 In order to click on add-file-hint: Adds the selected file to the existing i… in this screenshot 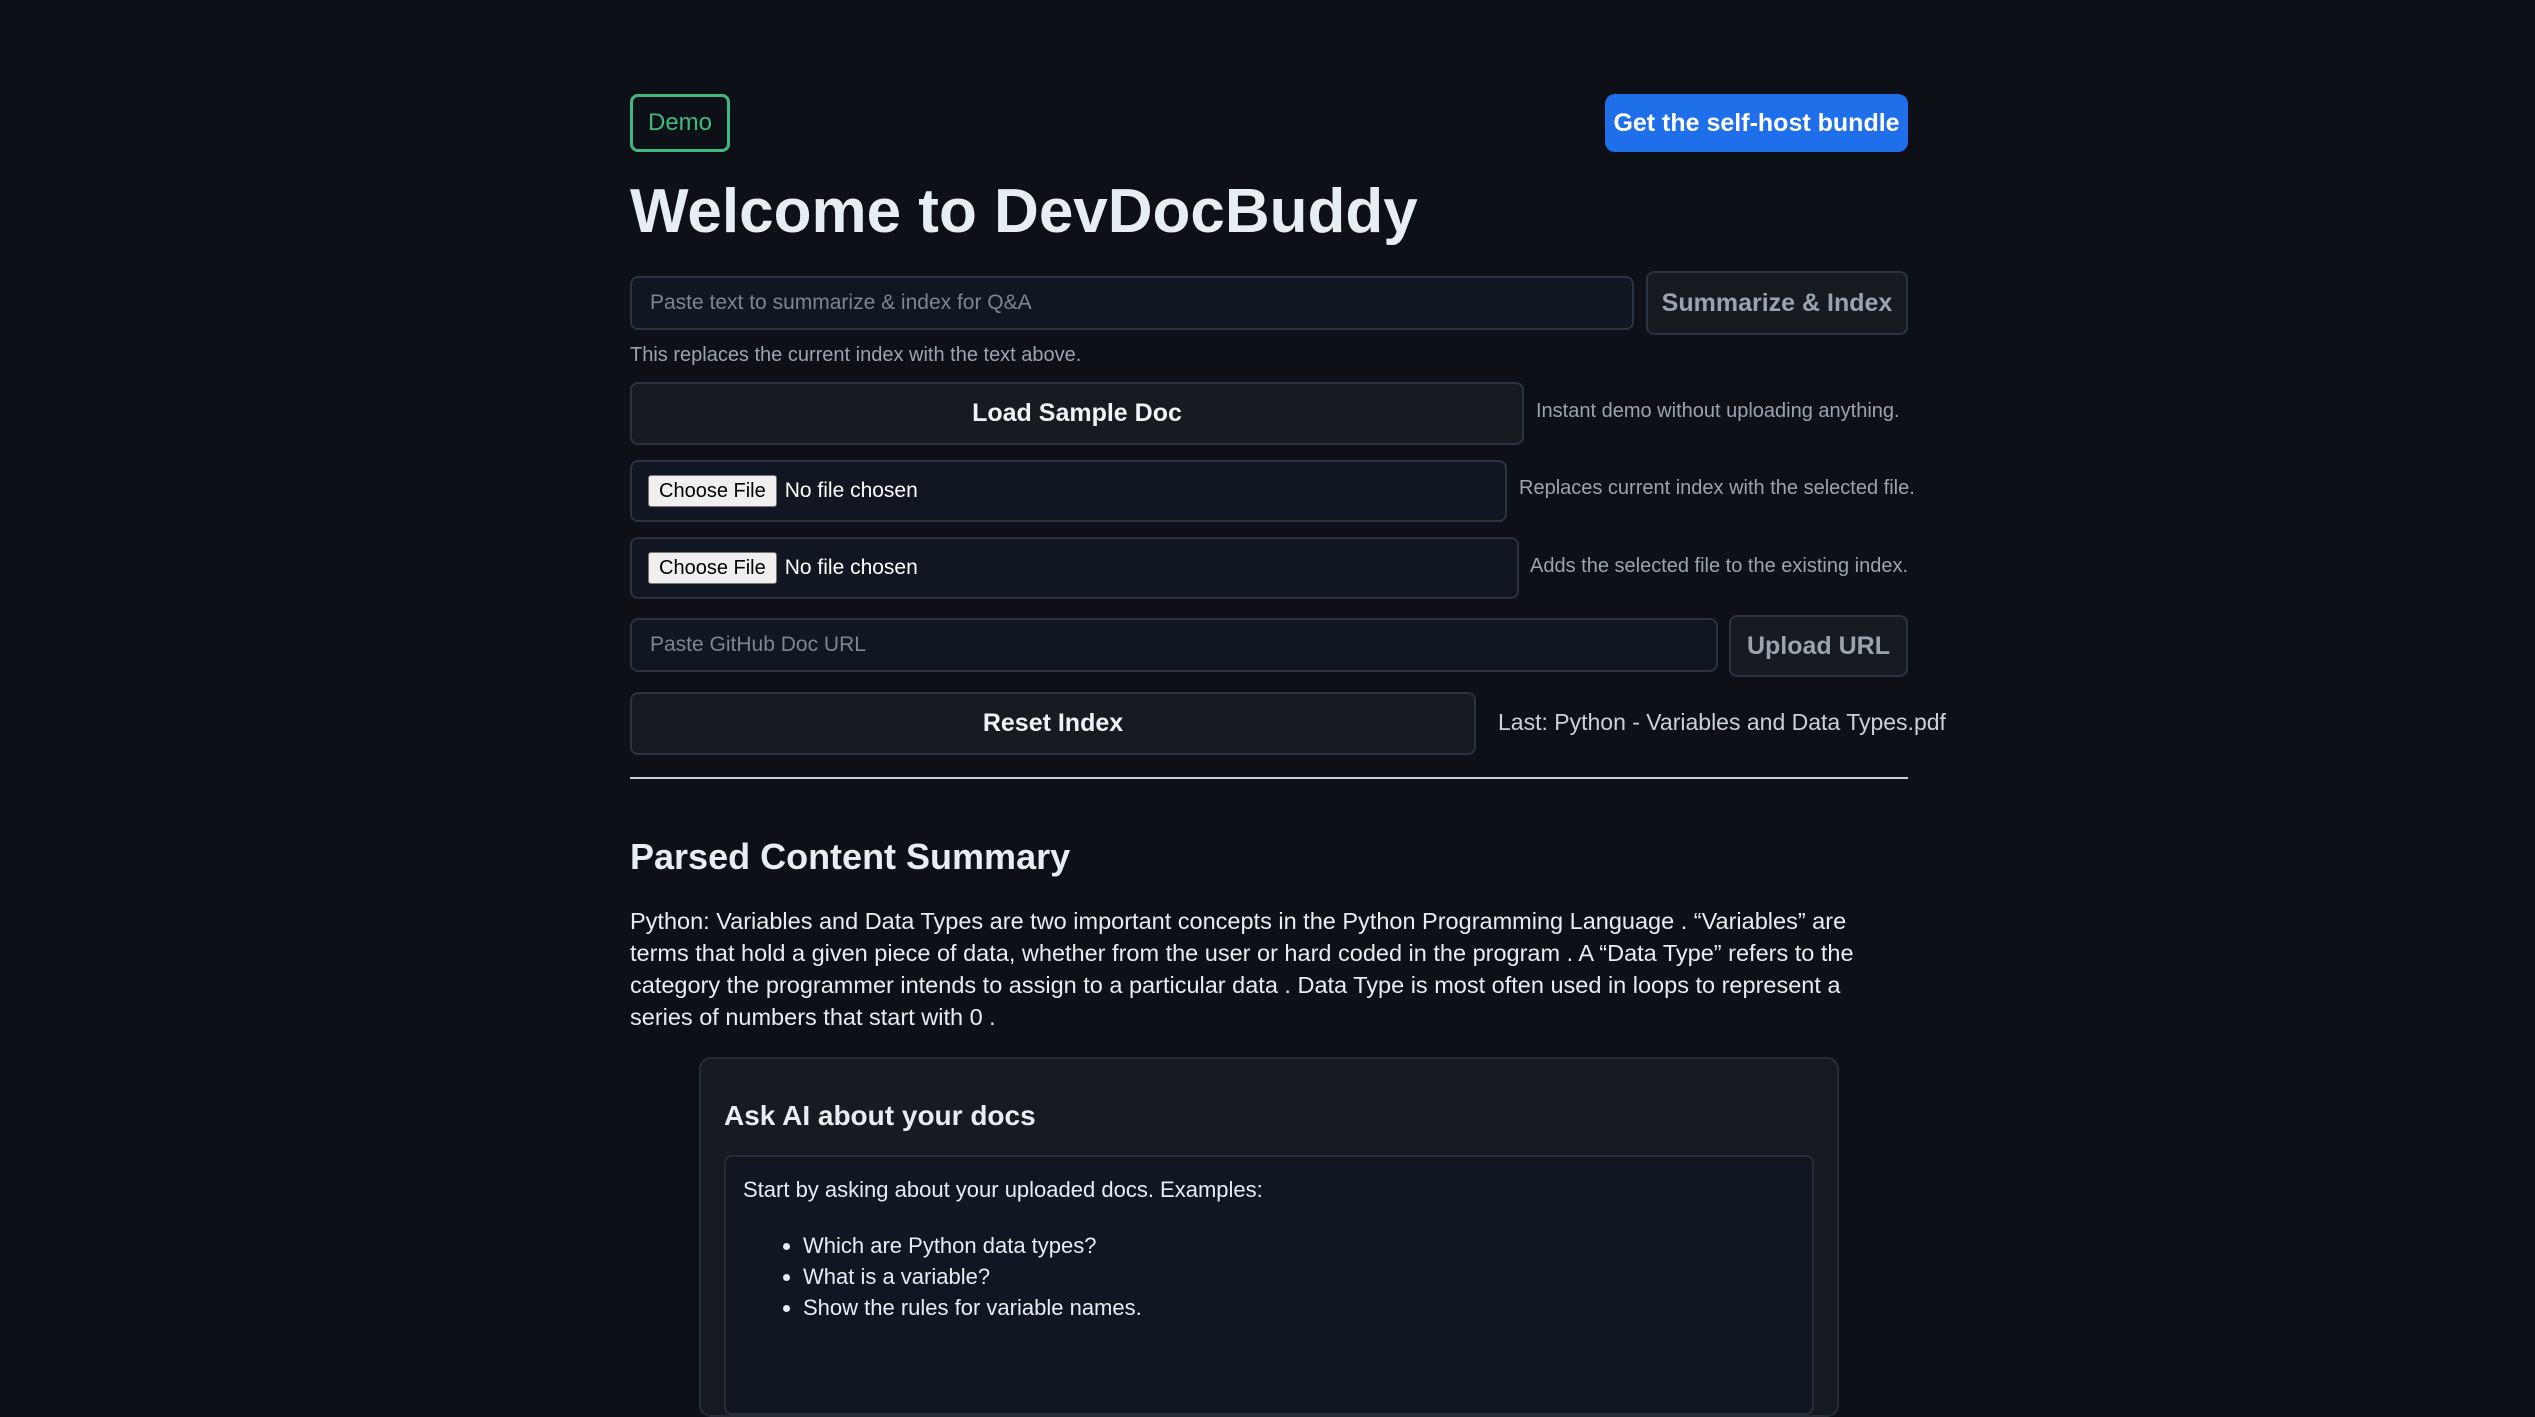, I will do `click(1719, 566)`.